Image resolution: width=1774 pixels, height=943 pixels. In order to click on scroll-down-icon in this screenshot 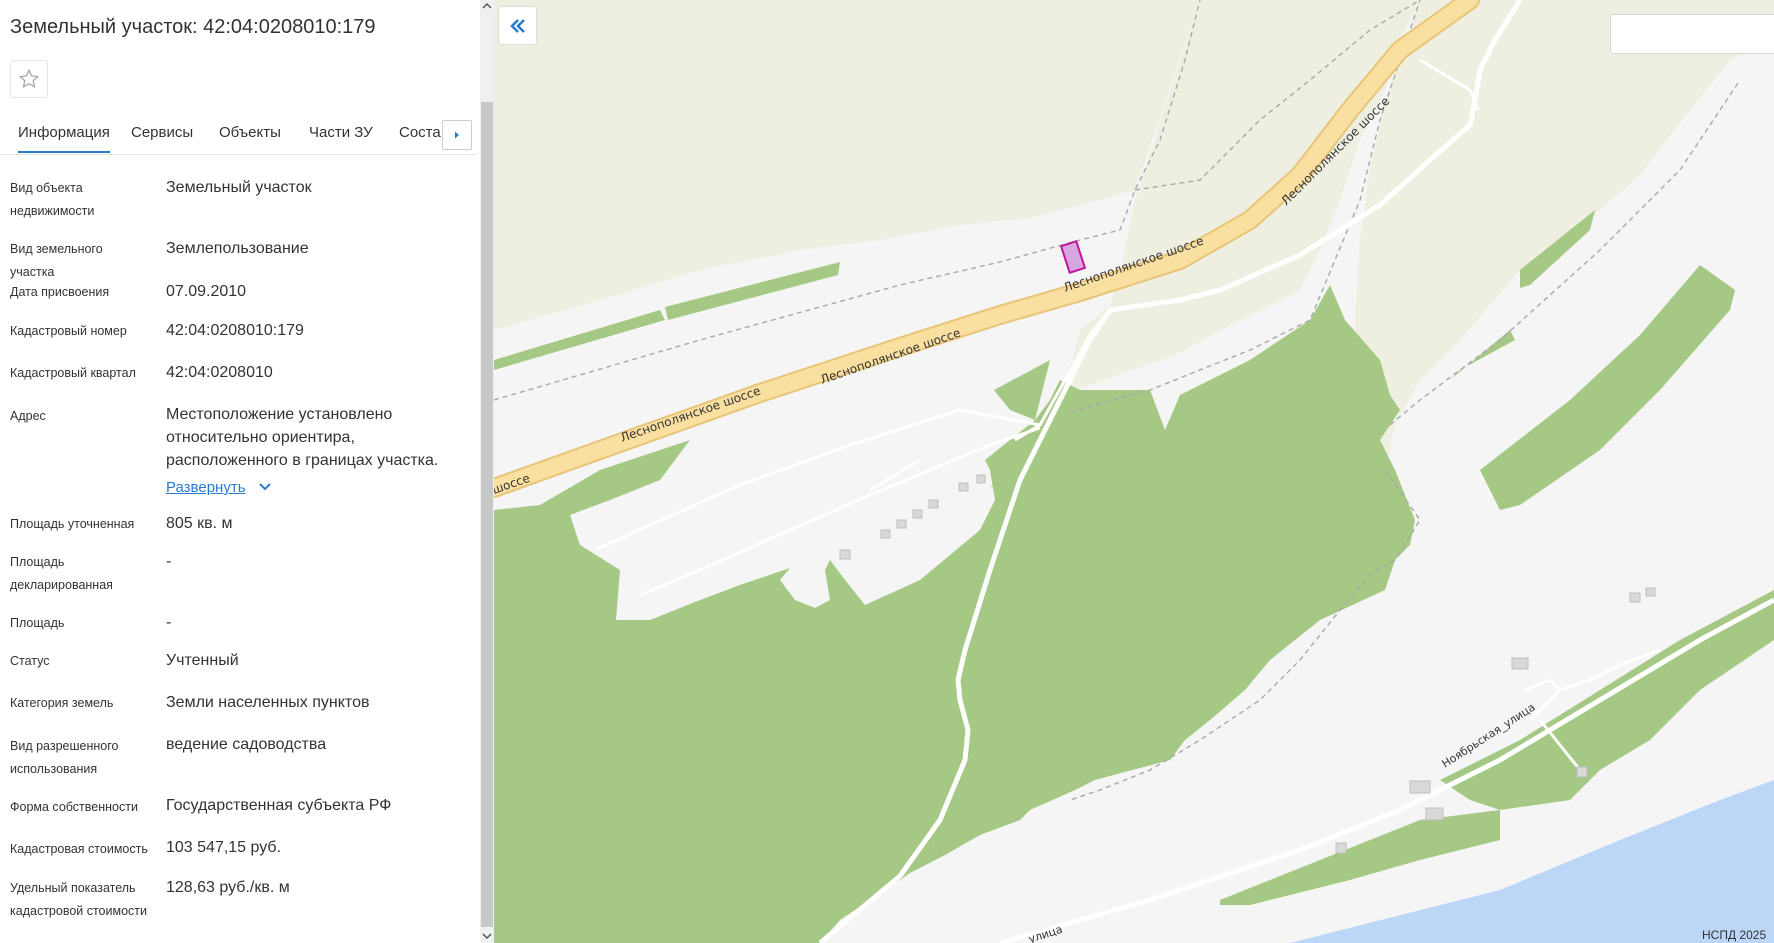, I will do `click(487, 936)`.